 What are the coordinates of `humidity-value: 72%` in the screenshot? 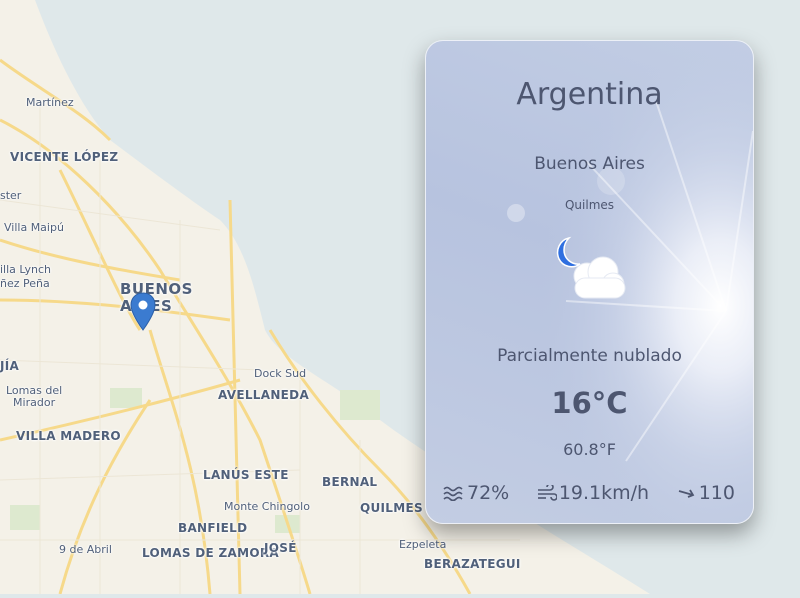 It's located at (488, 493).